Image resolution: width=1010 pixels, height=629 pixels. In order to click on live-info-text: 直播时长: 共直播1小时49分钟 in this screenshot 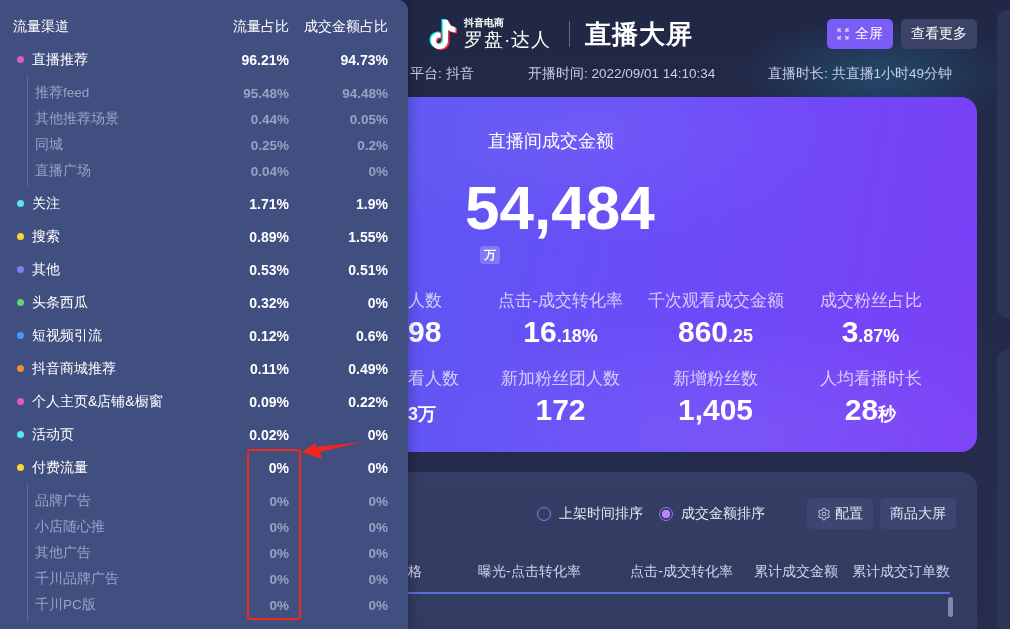, I will do `click(860, 74)`.